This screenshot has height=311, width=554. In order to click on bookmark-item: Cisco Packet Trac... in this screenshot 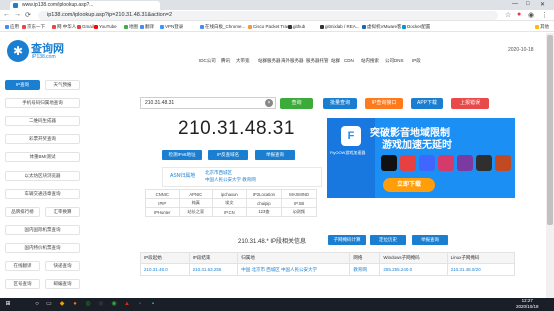, I will do `click(270, 27)`.